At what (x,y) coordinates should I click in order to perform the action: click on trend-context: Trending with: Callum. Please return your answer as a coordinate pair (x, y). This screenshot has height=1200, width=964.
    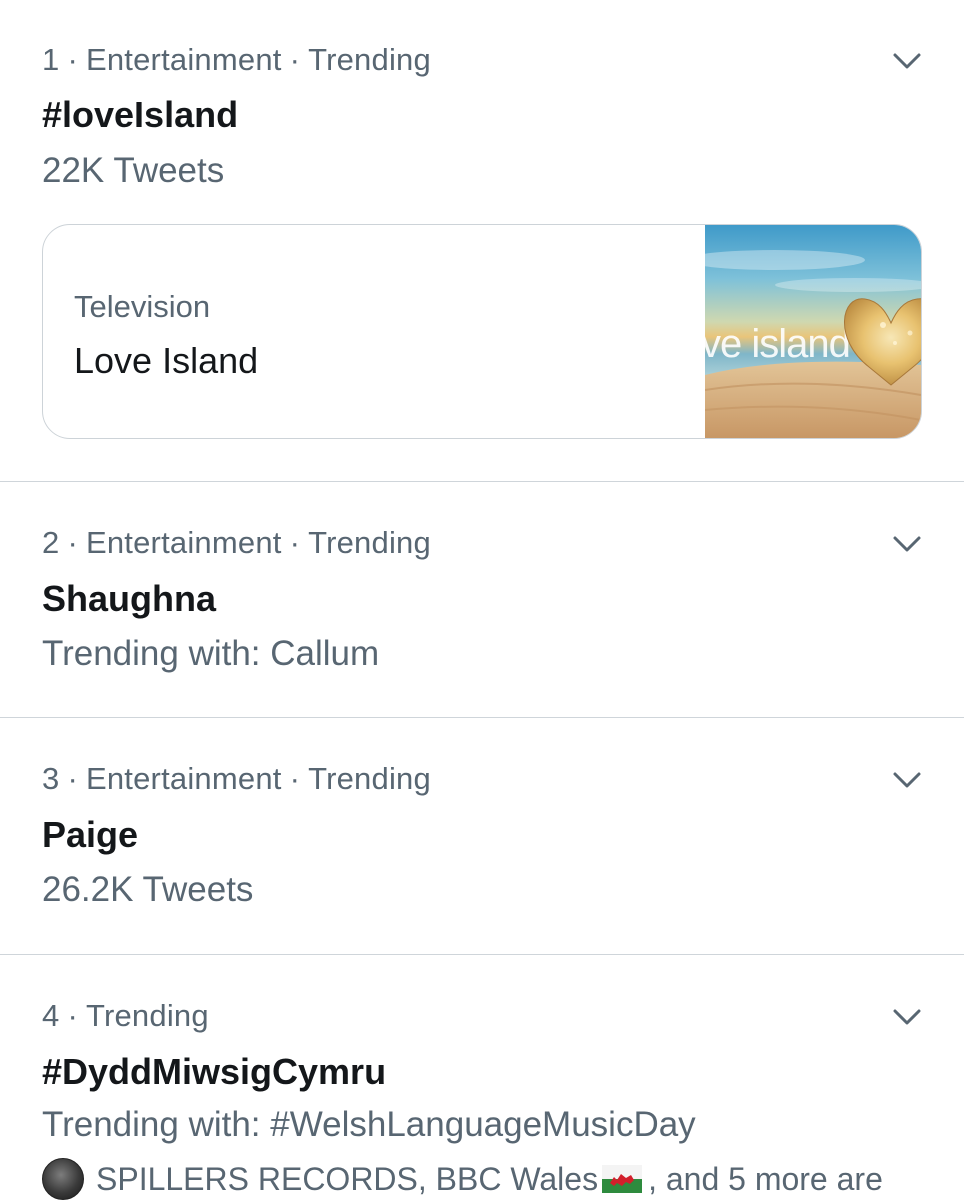
    Looking at the image, I should click on (211, 653).